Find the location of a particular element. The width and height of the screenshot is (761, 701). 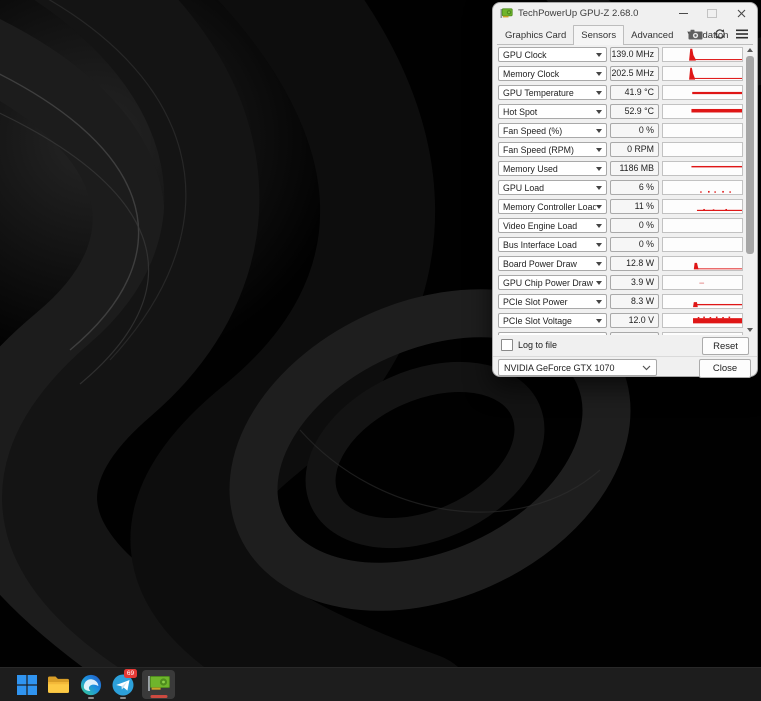

sensor-value: 52.9 °C is located at coordinates (634, 111).